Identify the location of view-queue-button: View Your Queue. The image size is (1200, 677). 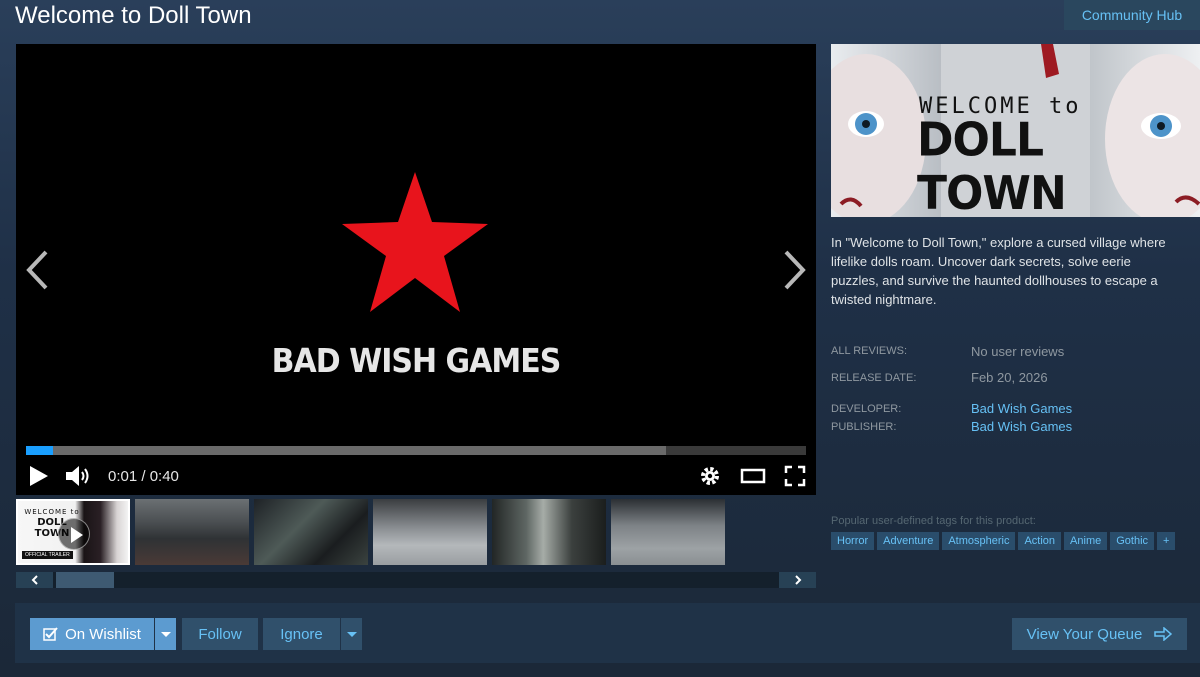
(1099, 634).